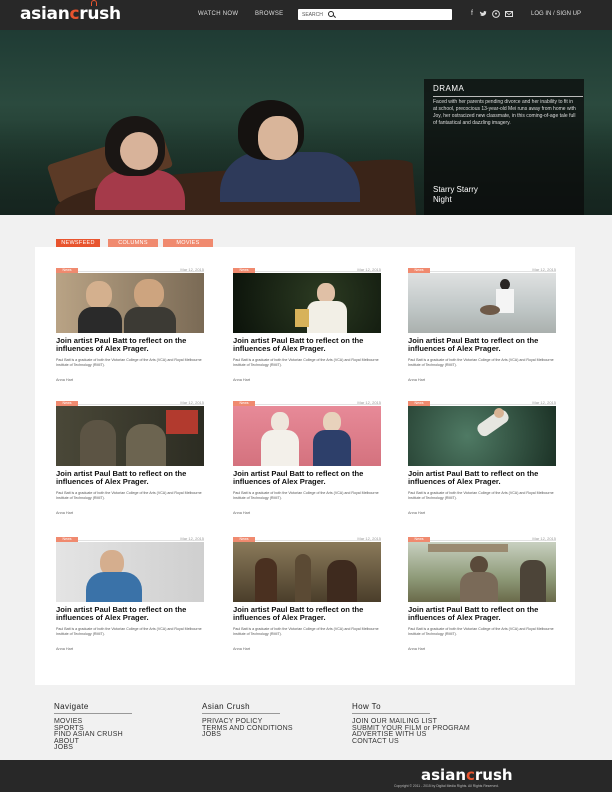 The width and height of the screenshot is (612, 792). Describe the element at coordinates (74, 14) in the screenshot. I see `logo-text-accent: c` at that location.